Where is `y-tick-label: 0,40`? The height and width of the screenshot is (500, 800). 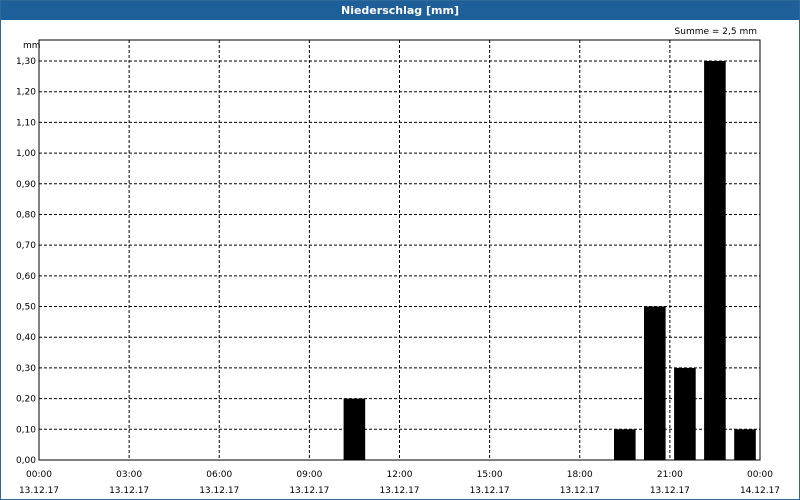 y-tick-label: 0,40 is located at coordinates (26, 338).